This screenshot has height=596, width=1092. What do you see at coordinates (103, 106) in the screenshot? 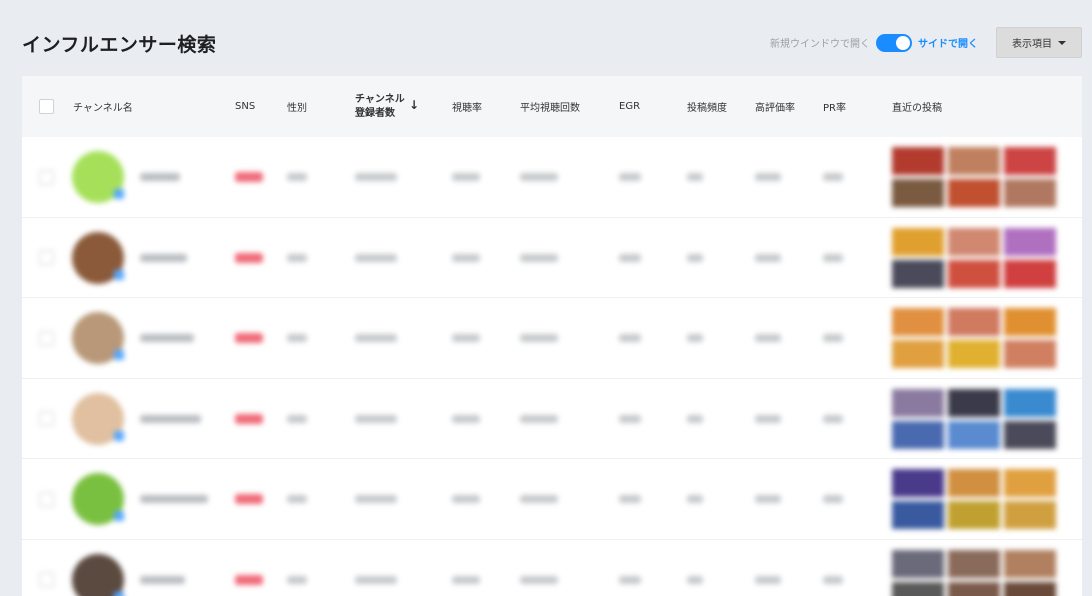
I see `header-channel-name: チャンネル名` at bounding box center [103, 106].